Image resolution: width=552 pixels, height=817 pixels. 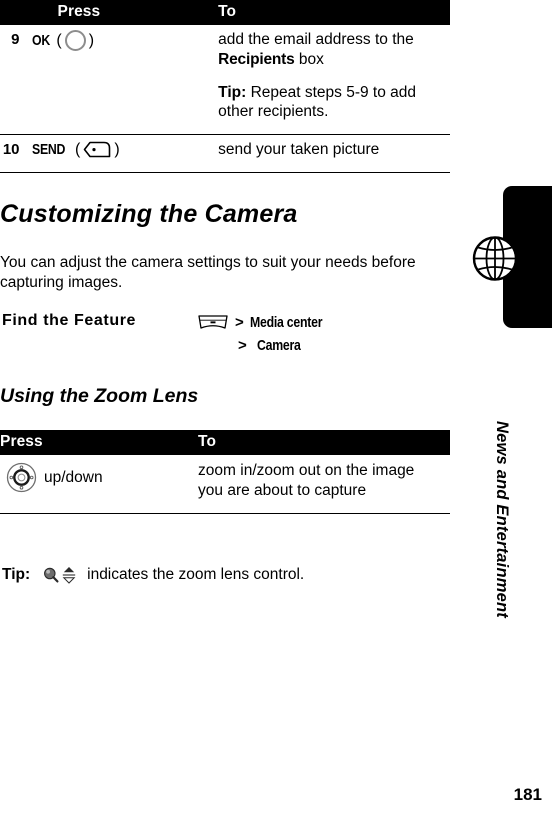 I want to click on to-cell: send your taken picture, so click(x=331, y=154).